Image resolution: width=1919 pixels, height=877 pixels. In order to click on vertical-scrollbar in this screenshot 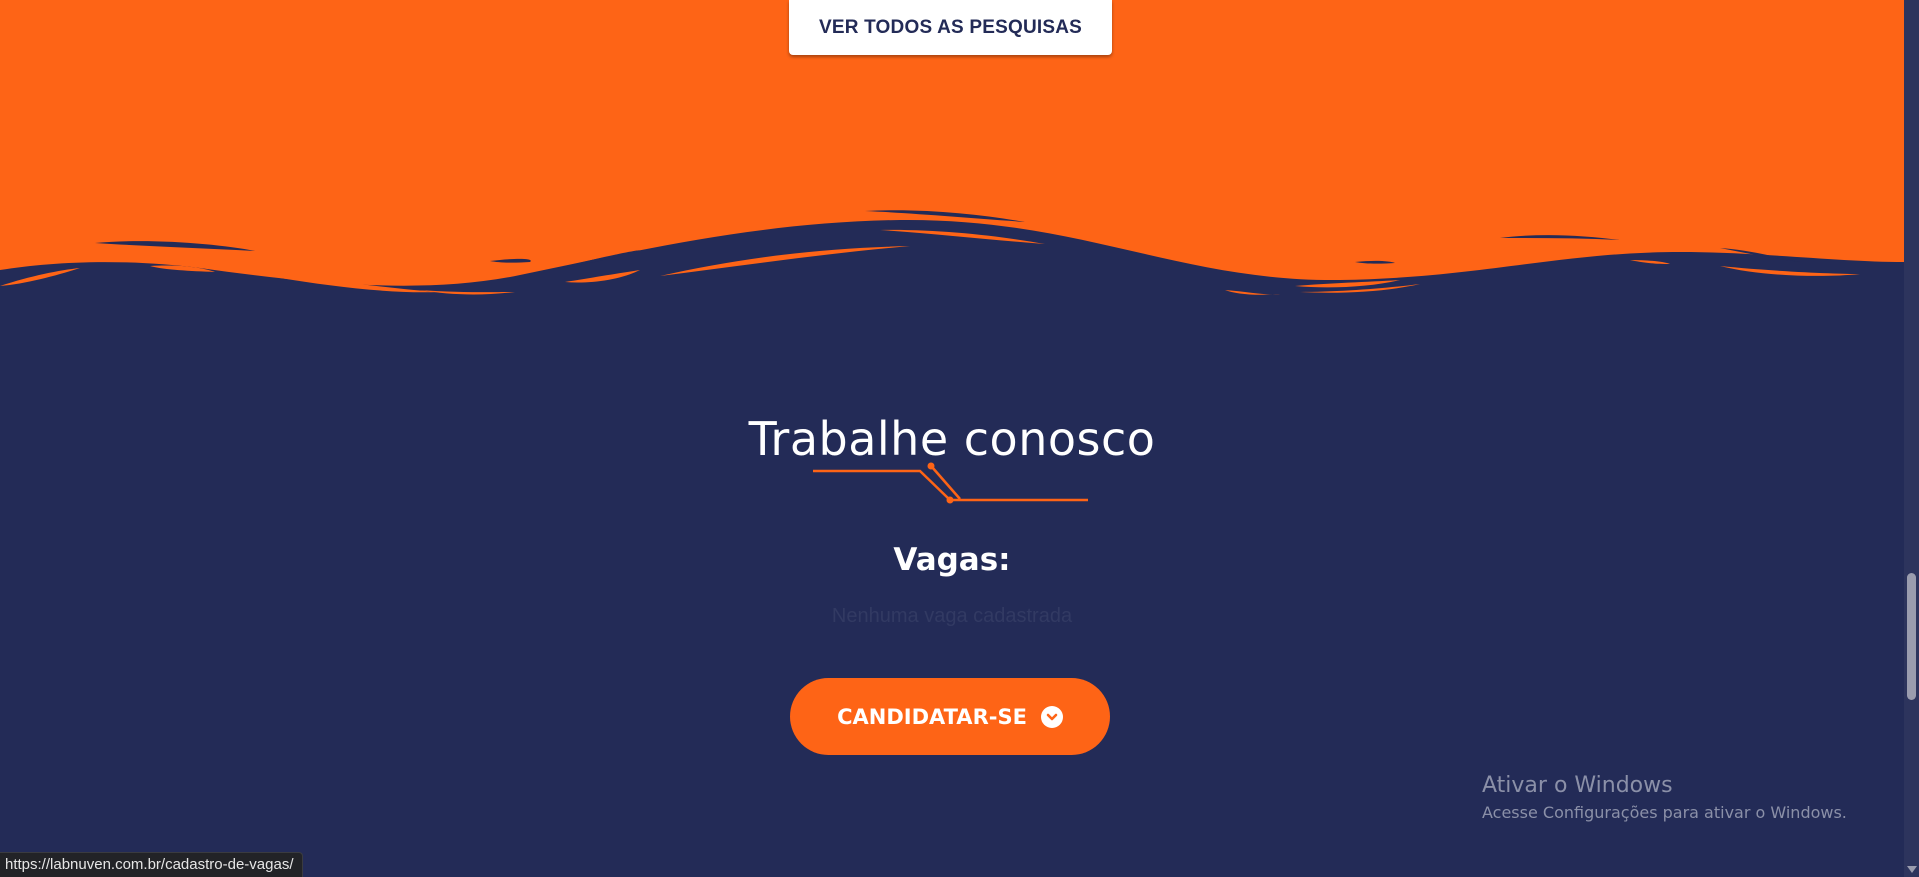, I will do `click(1911, 438)`.